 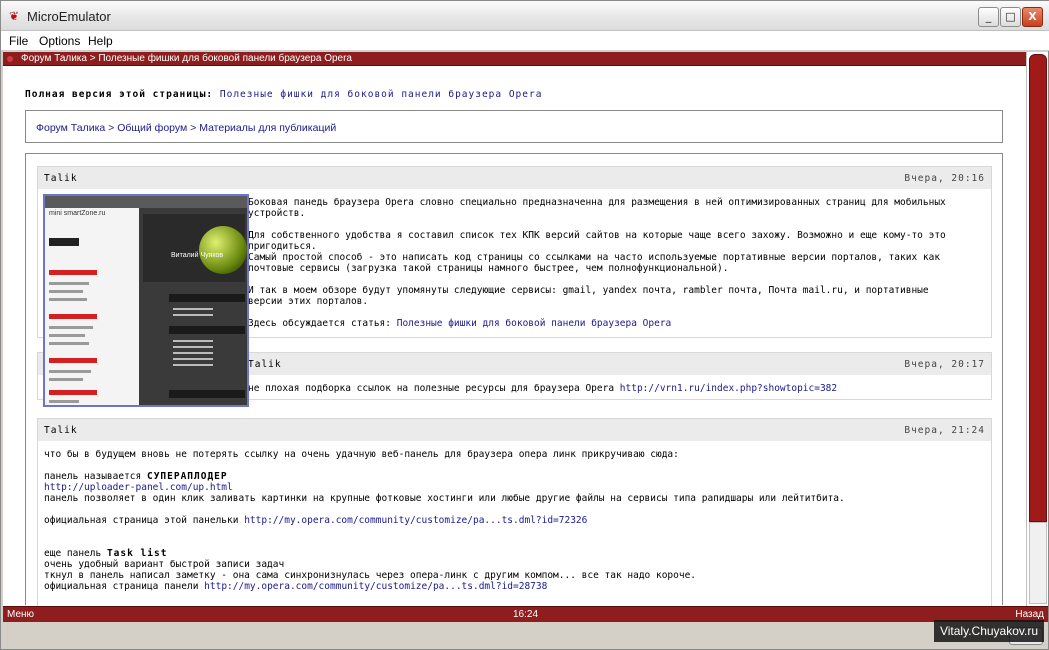 I want to click on menu-bar: File Options Help, so click(x=525, y=41).